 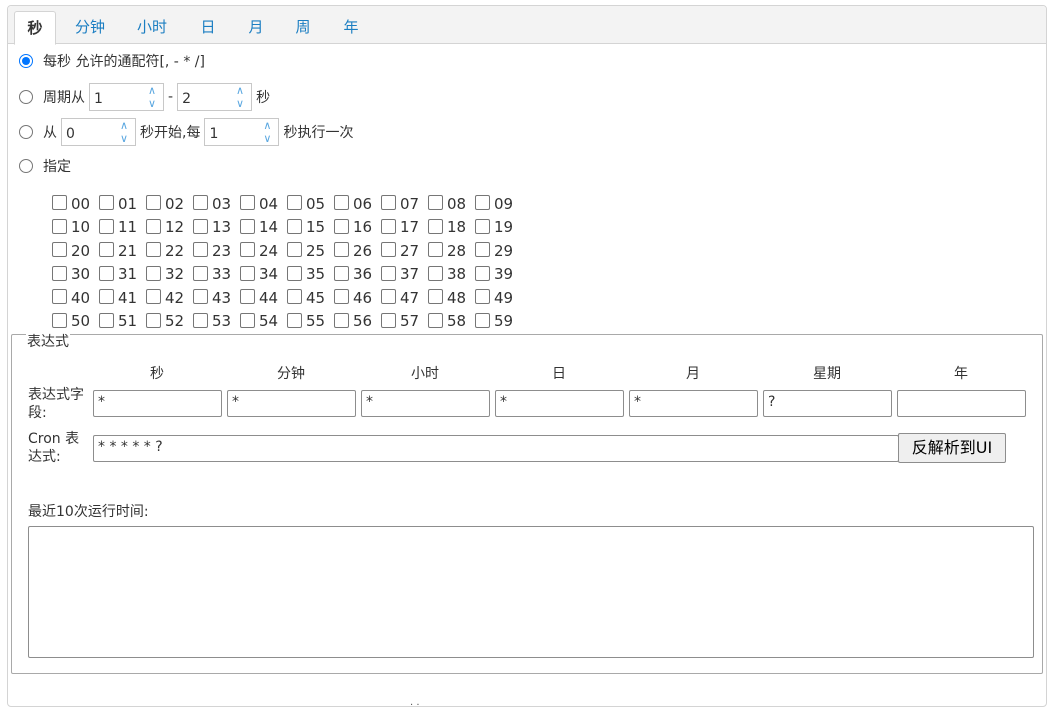 I want to click on radio-every-second, so click(x=26, y=61).